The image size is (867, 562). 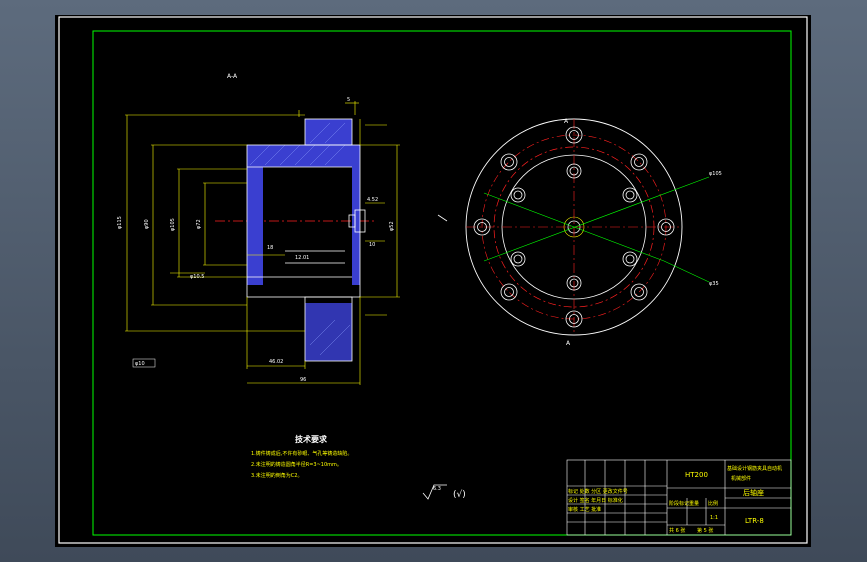 What do you see at coordinates (302, 258) in the screenshot?
I see `dim-len1: 12.01` at bounding box center [302, 258].